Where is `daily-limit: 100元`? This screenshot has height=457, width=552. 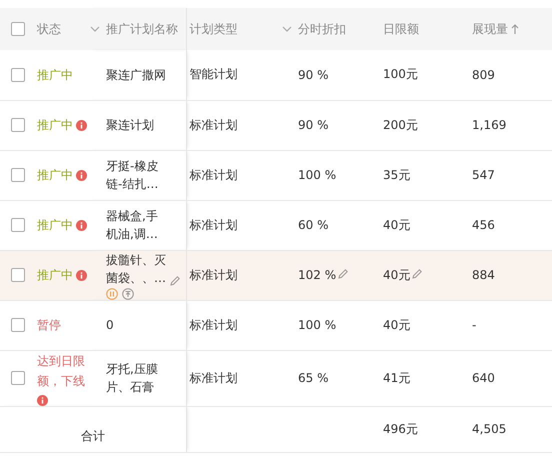 daily-limit: 100元 is located at coordinates (400, 74).